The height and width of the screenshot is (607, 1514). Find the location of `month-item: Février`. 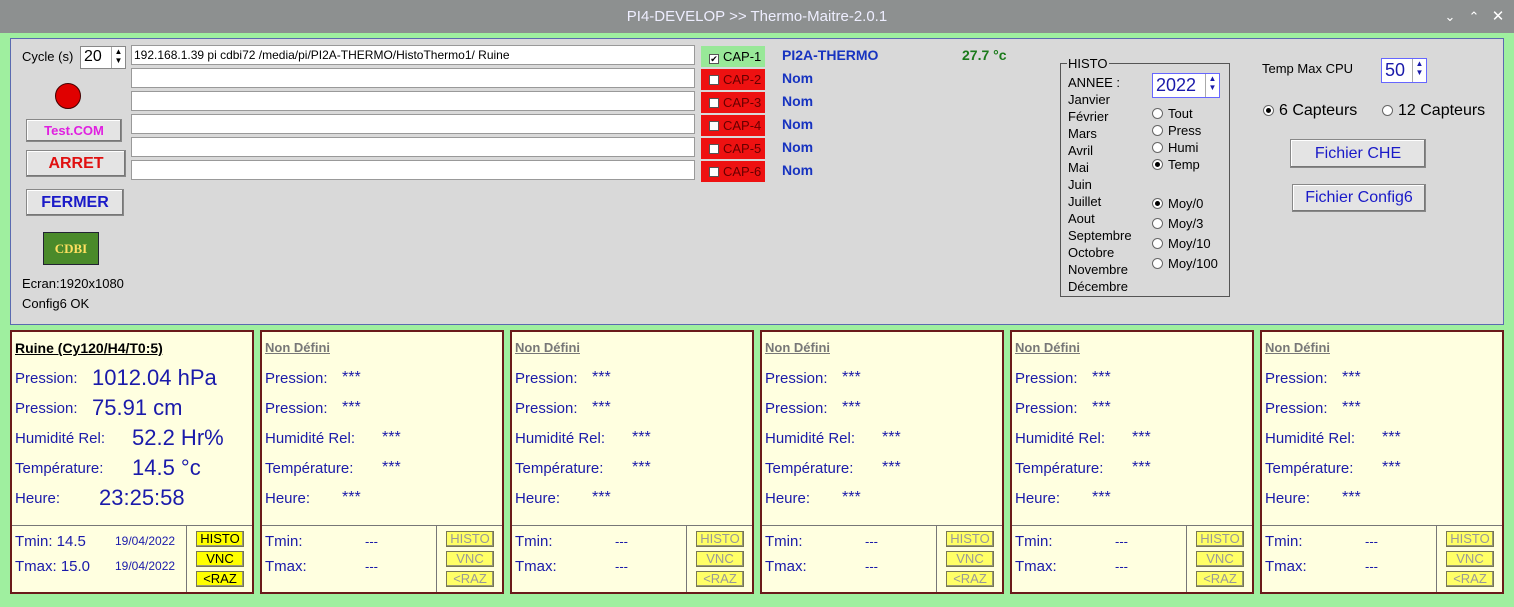

month-item: Février is located at coordinates (1088, 116).